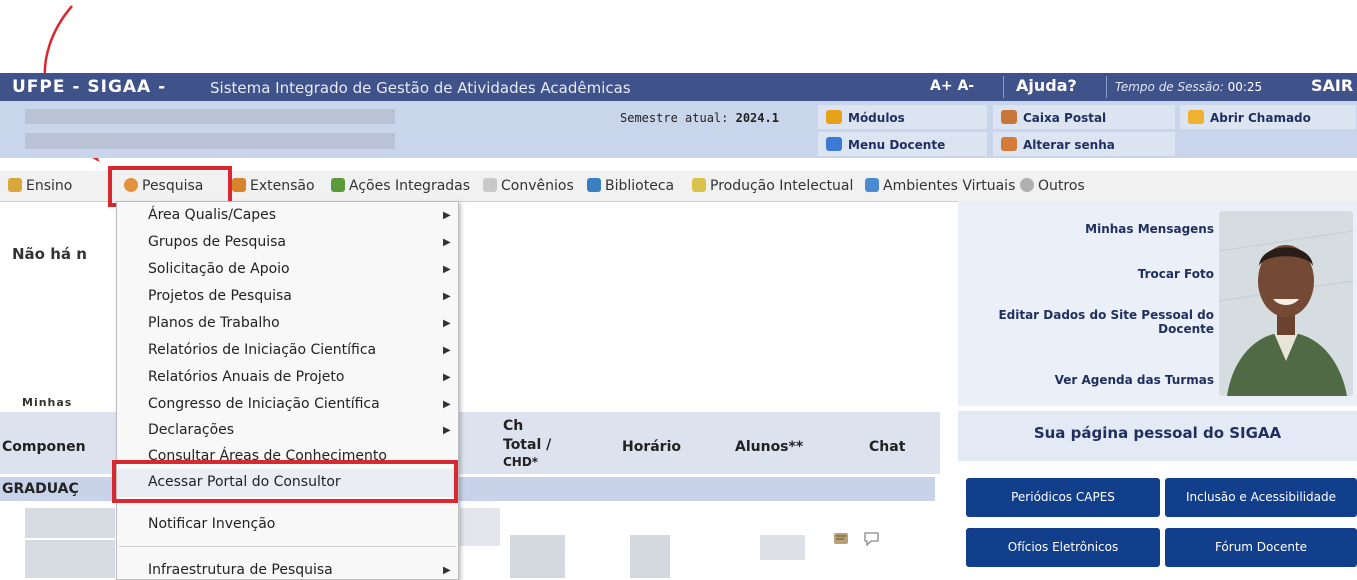  I want to click on profile-photo-image, so click(1286, 303).